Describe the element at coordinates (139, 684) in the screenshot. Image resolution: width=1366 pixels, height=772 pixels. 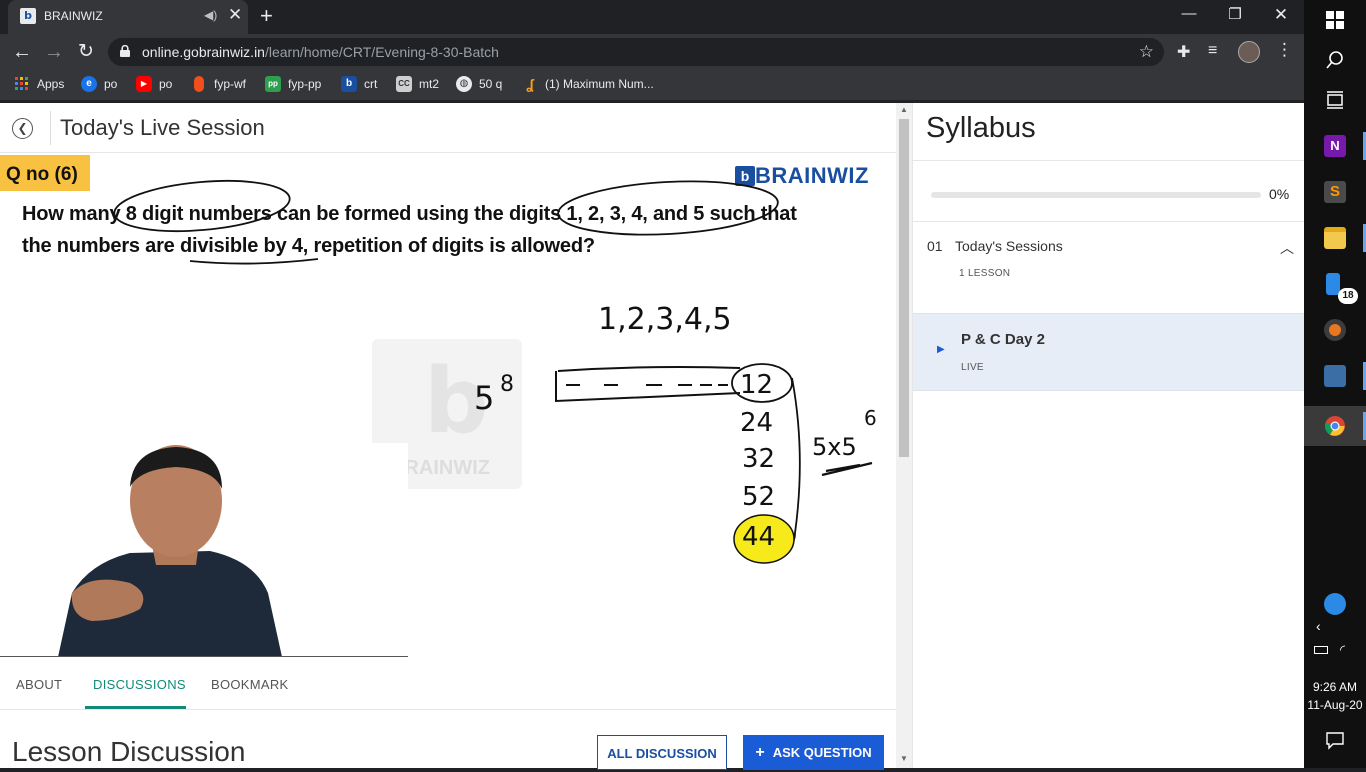
I see `tab-discussions: DISCUSSIONS` at that location.